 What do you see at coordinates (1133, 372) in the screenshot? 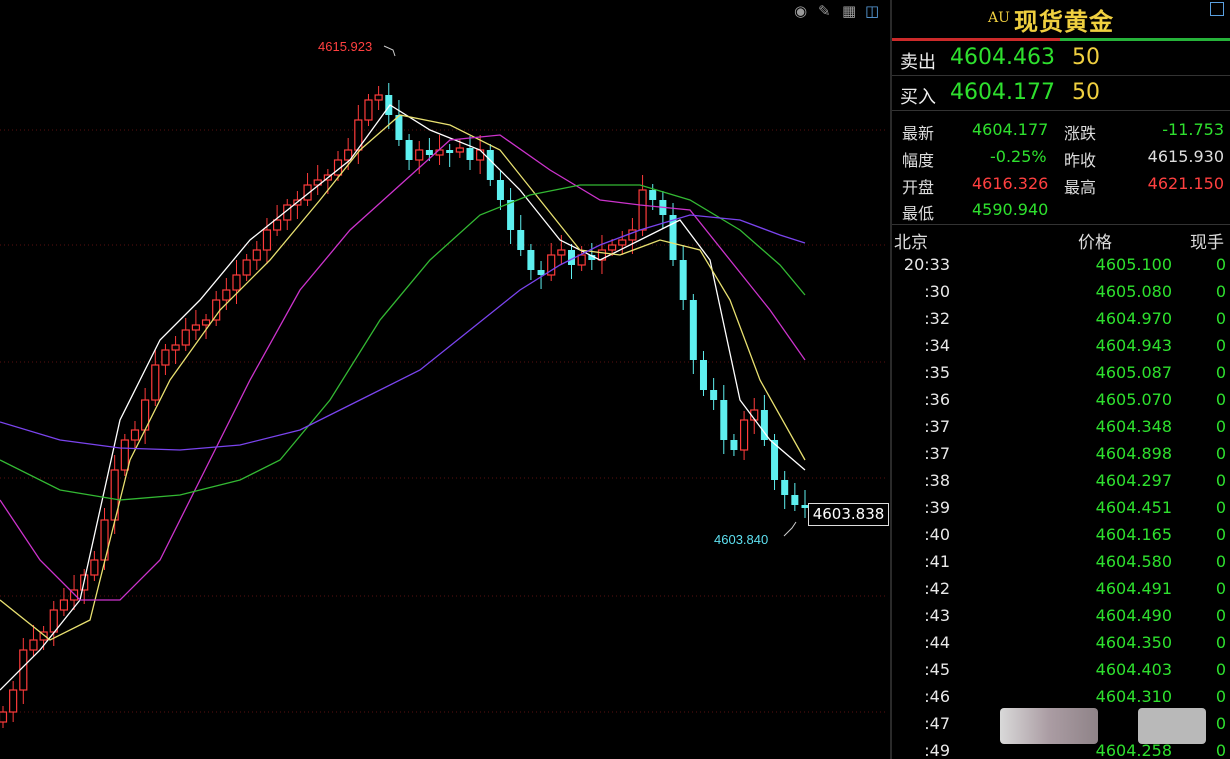
I see `tick-price: 4605.087` at bounding box center [1133, 372].